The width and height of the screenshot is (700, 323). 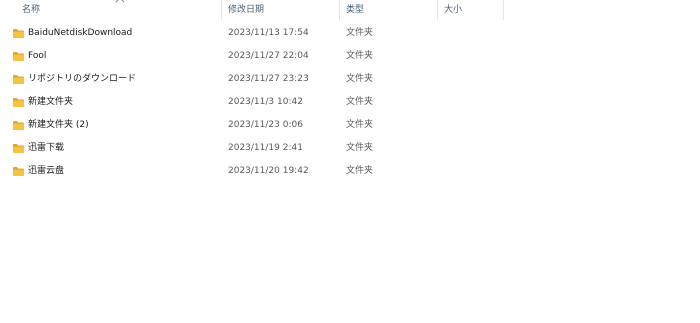 I want to click on column-header-date: 修改日期, so click(x=281, y=10).